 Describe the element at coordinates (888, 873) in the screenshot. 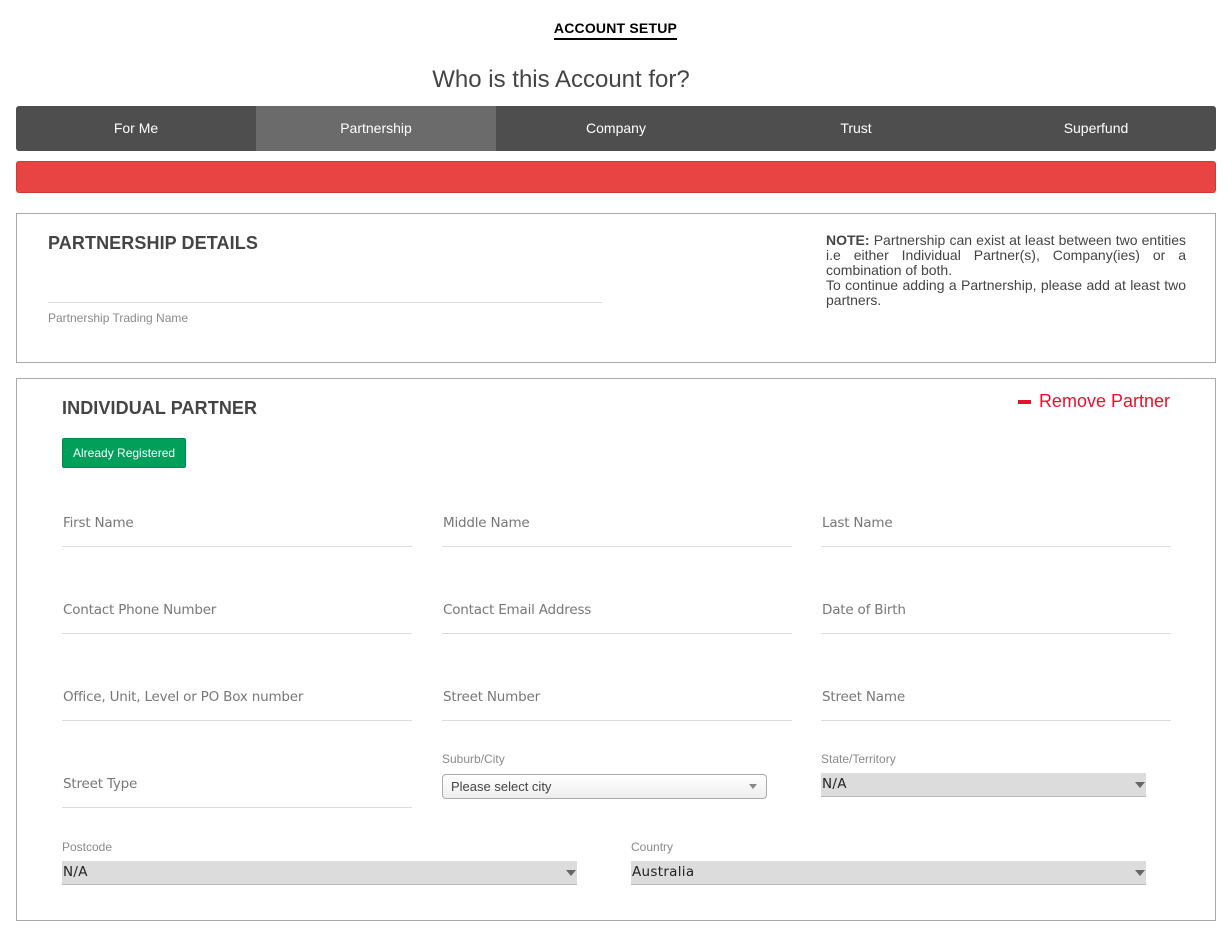

I see `country-select: Australia` at that location.